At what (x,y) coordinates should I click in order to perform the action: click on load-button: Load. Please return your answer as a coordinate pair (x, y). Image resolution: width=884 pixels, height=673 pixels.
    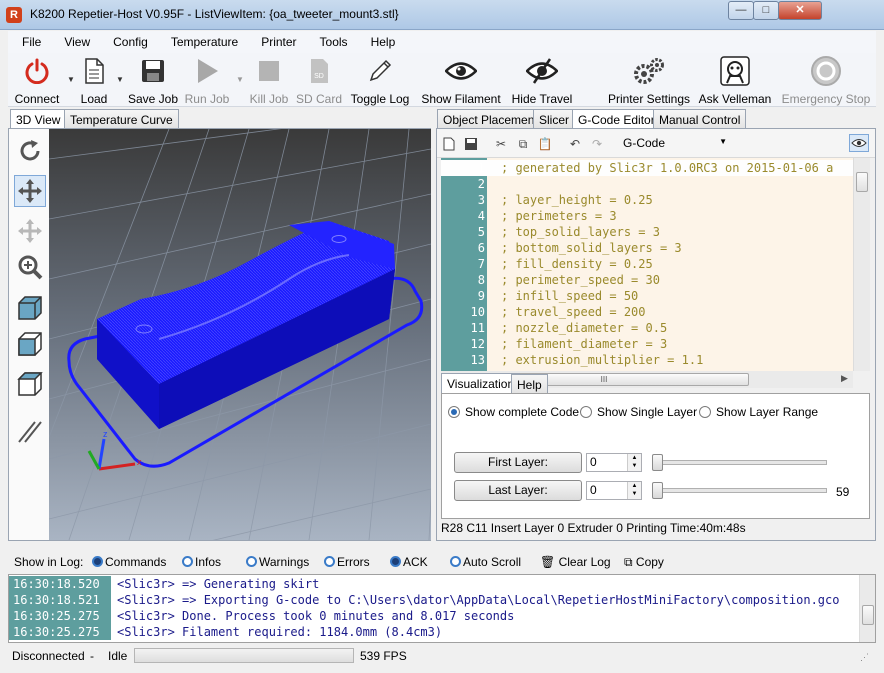
    Looking at the image, I should click on (94, 80).